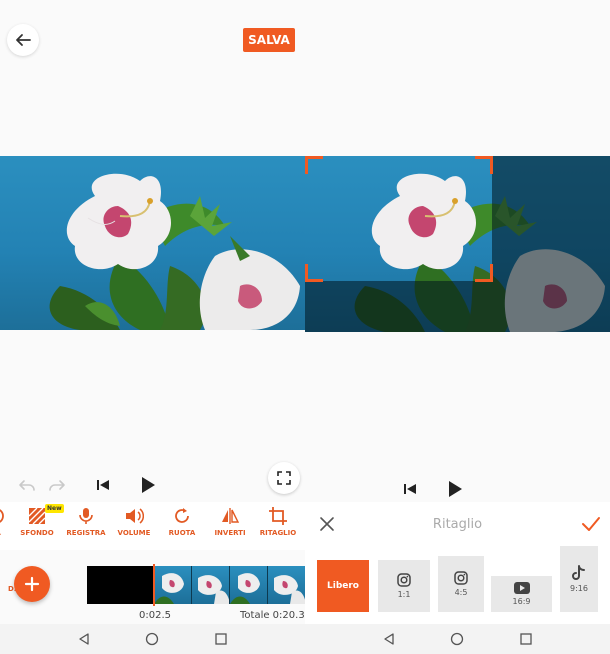 This screenshot has height=654, width=610. What do you see at coordinates (57, 486) in the screenshot?
I see `redo-icon` at bounding box center [57, 486].